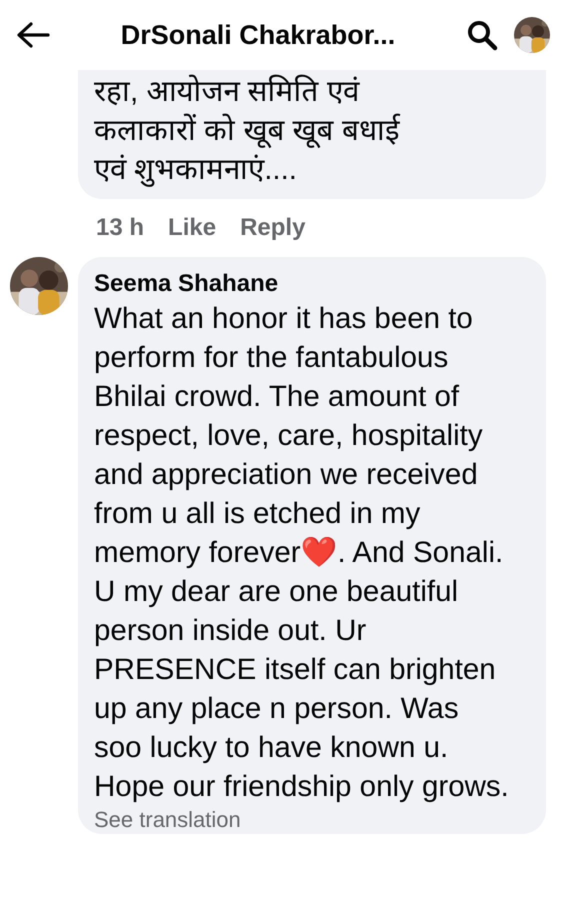 The height and width of the screenshot is (899, 564). I want to click on search-icon, so click(482, 35).